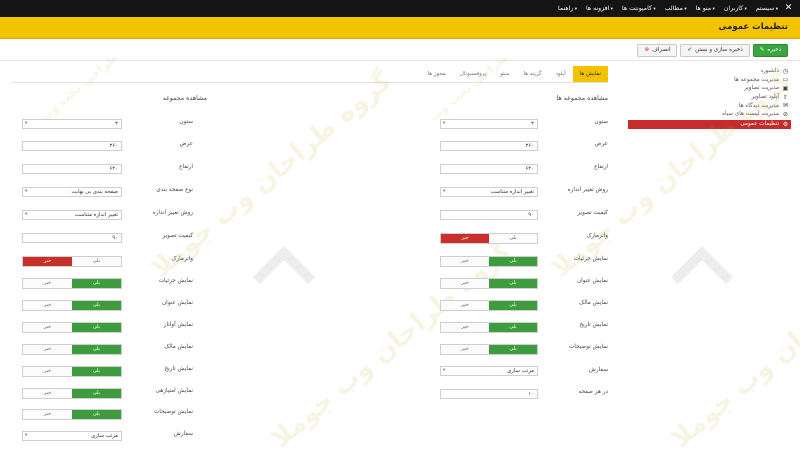 The image size is (800, 451). What do you see at coordinates (175, 281) in the screenshot?
I see `details-label: نمایش جزئیات` at bounding box center [175, 281].